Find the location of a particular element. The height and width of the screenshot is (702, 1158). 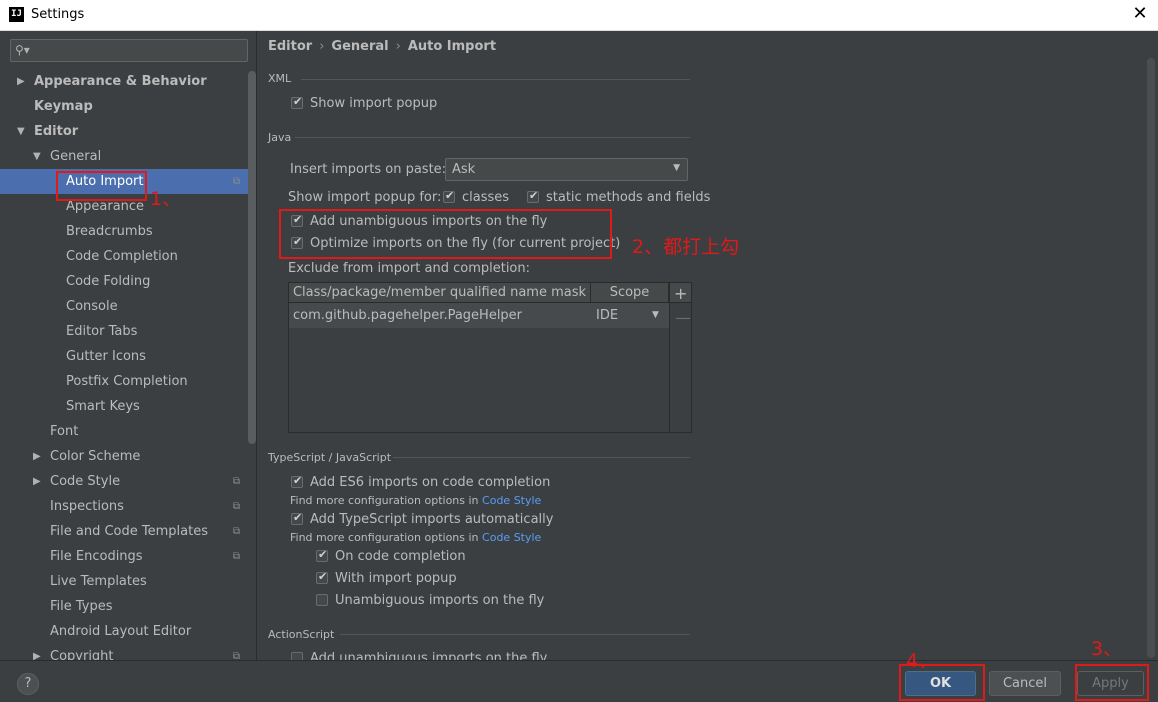

sidebar-item: Editor Tabs is located at coordinates (128, 331).